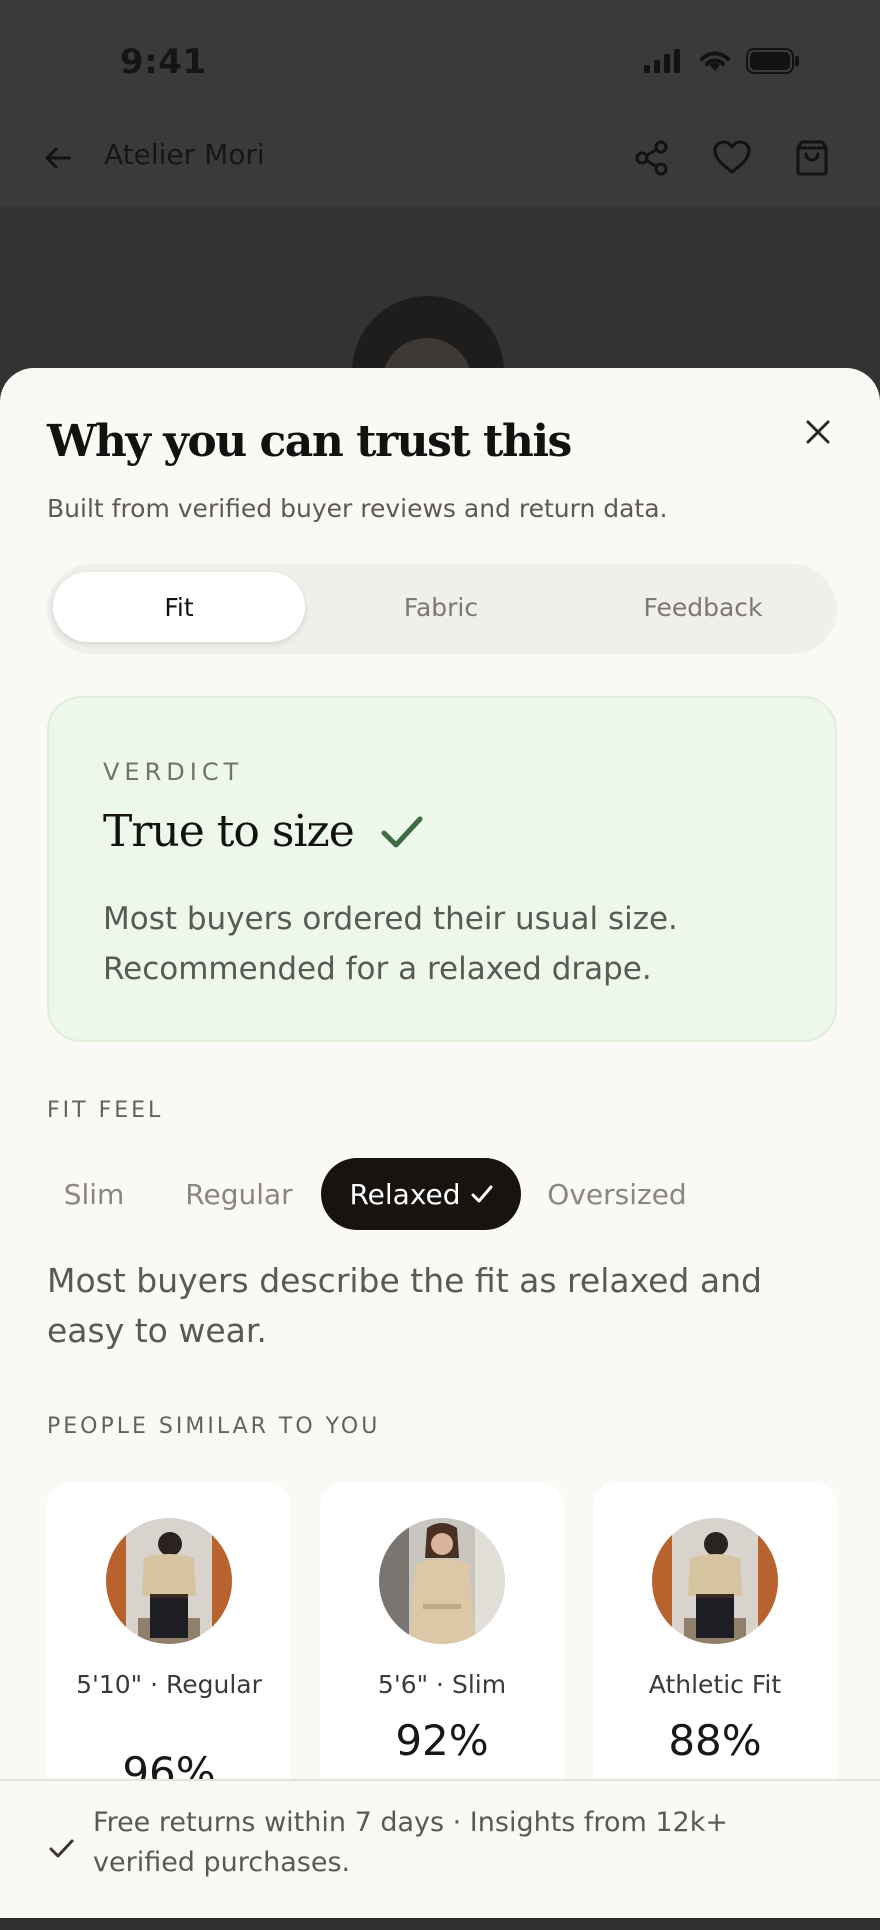 This screenshot has height=1930, width=880. I want to click on share-button, so click(652, 158).